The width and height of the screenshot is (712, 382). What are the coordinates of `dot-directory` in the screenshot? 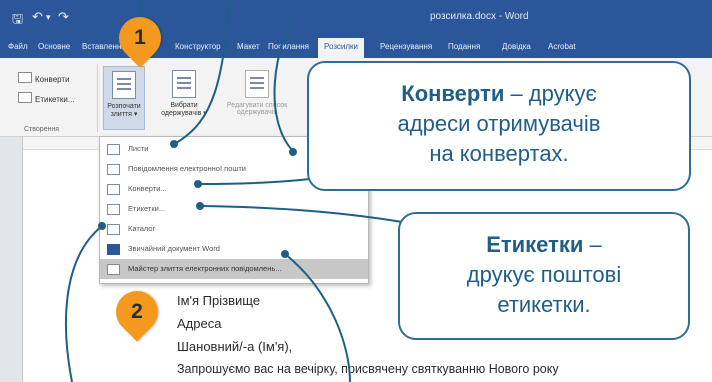 It's located at (102, 226).